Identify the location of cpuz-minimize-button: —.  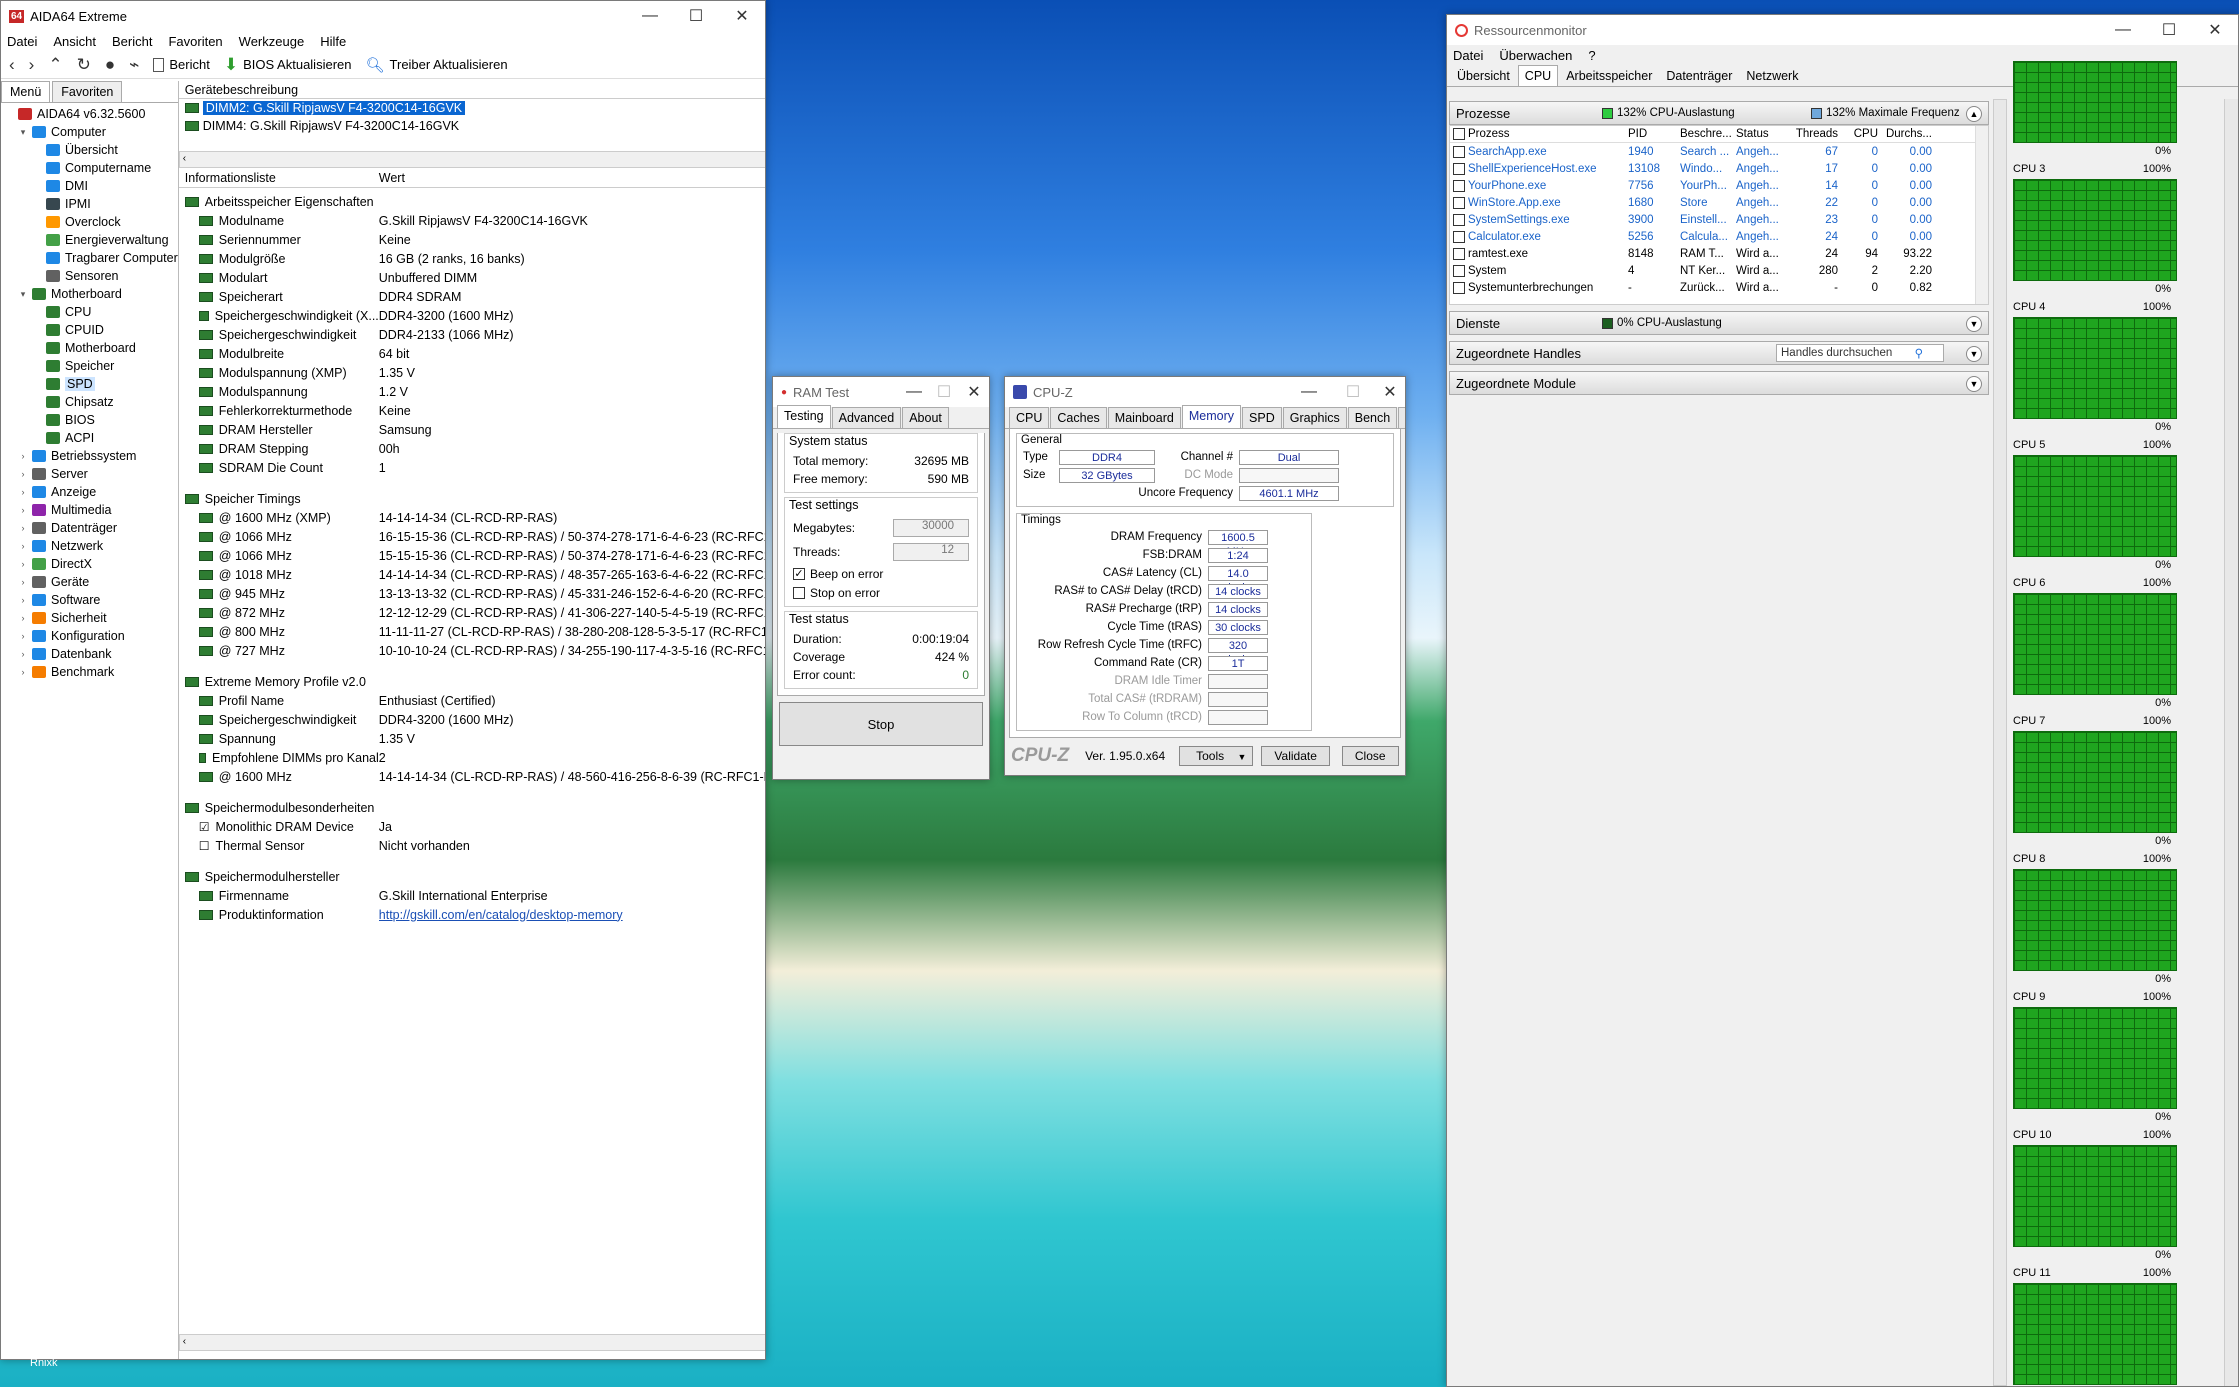
(1309, 392).